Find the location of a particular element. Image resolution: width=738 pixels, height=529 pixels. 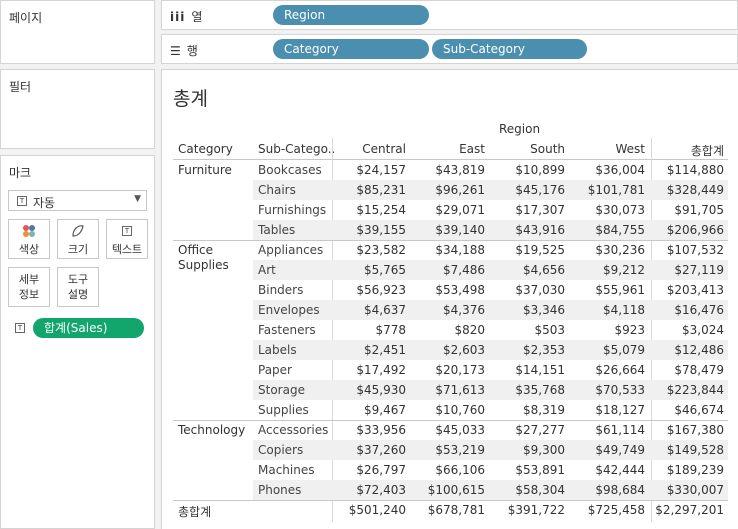

value-cell: $7,486 is located at coordinates (464, 270).